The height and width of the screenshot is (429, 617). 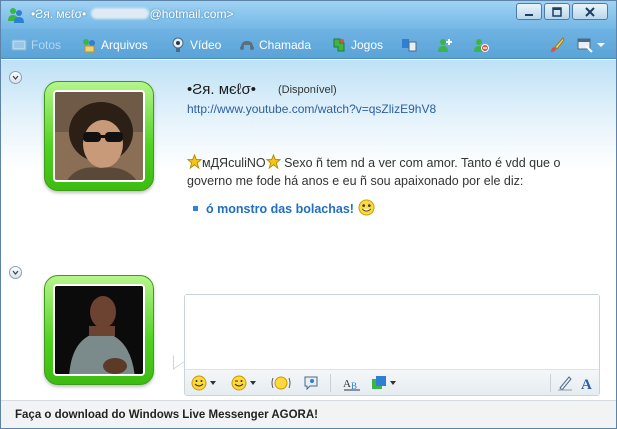 I want to click on close-icon, so click(x=590, y=11).